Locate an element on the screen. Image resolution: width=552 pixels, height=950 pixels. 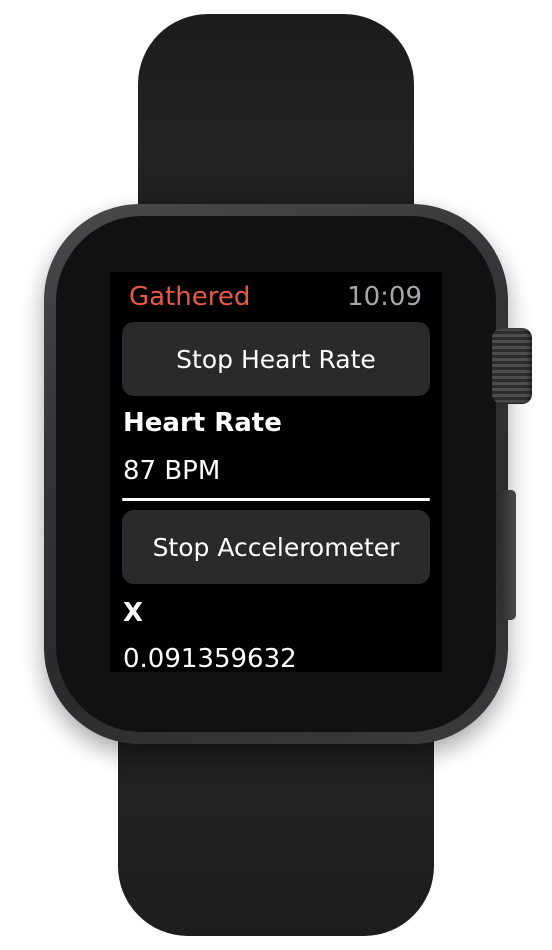
clock: 10:09 is located at coordinates (384, 297).